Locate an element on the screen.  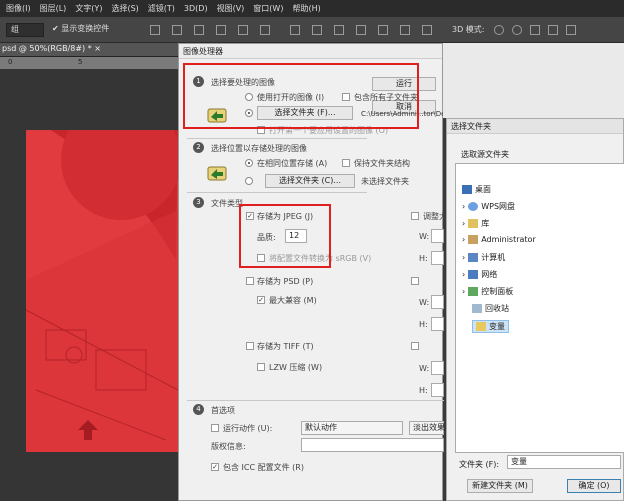
run-action-checkbox is located at coordinates (215, 428).